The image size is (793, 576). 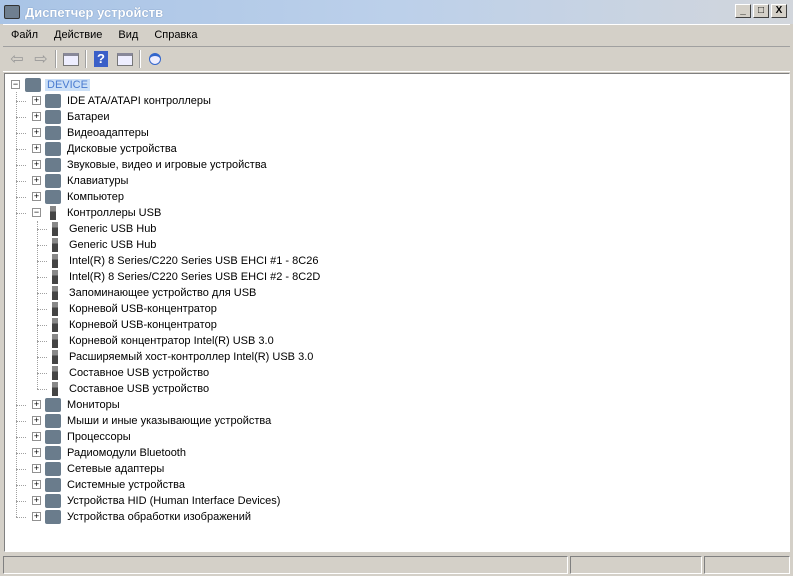 I want to click on tree-category: Звуковые, видео и игровые устройства, so click(x=157, y=165).